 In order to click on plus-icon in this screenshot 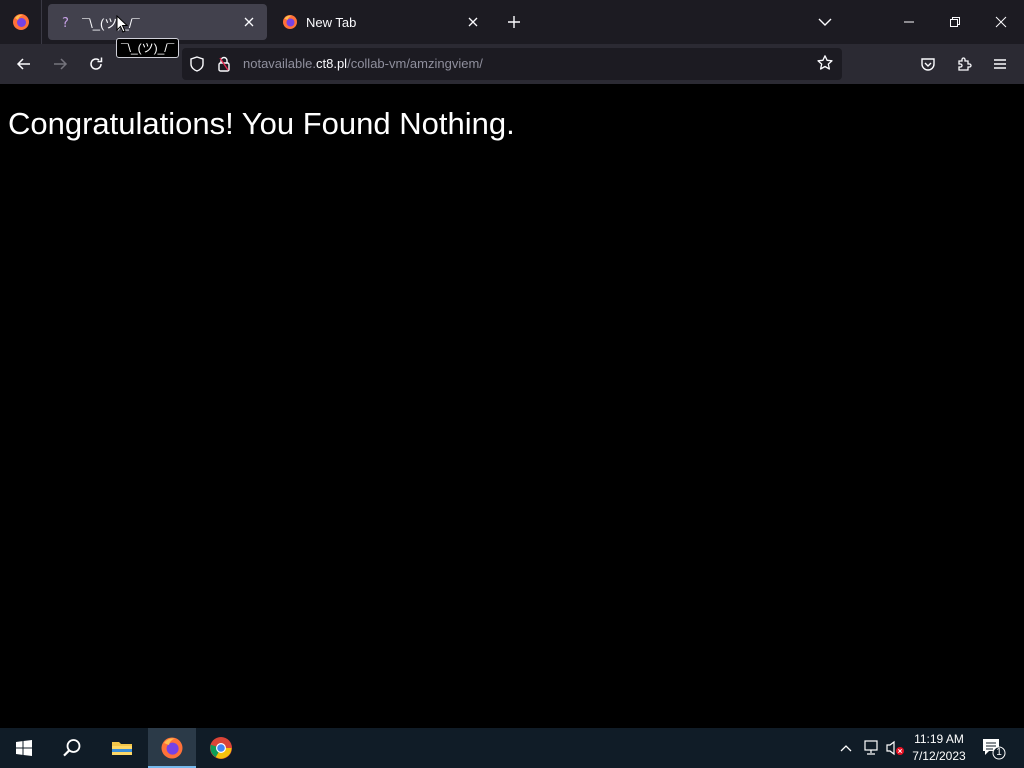, I will do `click(514, 22)`.